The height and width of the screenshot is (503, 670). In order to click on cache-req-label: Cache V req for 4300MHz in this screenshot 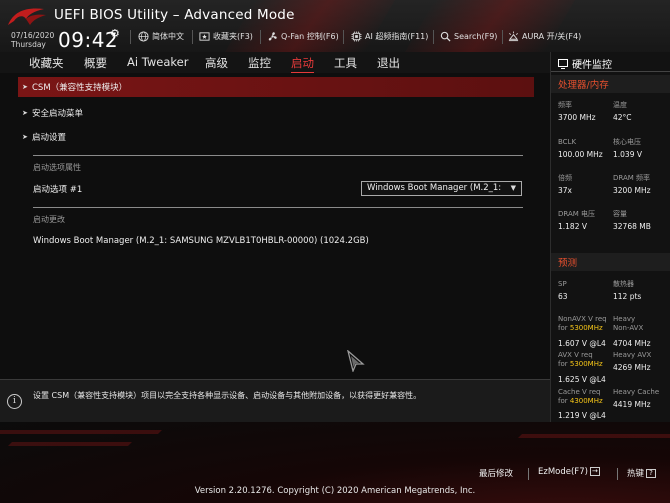, I will do `click(580, 397)`.